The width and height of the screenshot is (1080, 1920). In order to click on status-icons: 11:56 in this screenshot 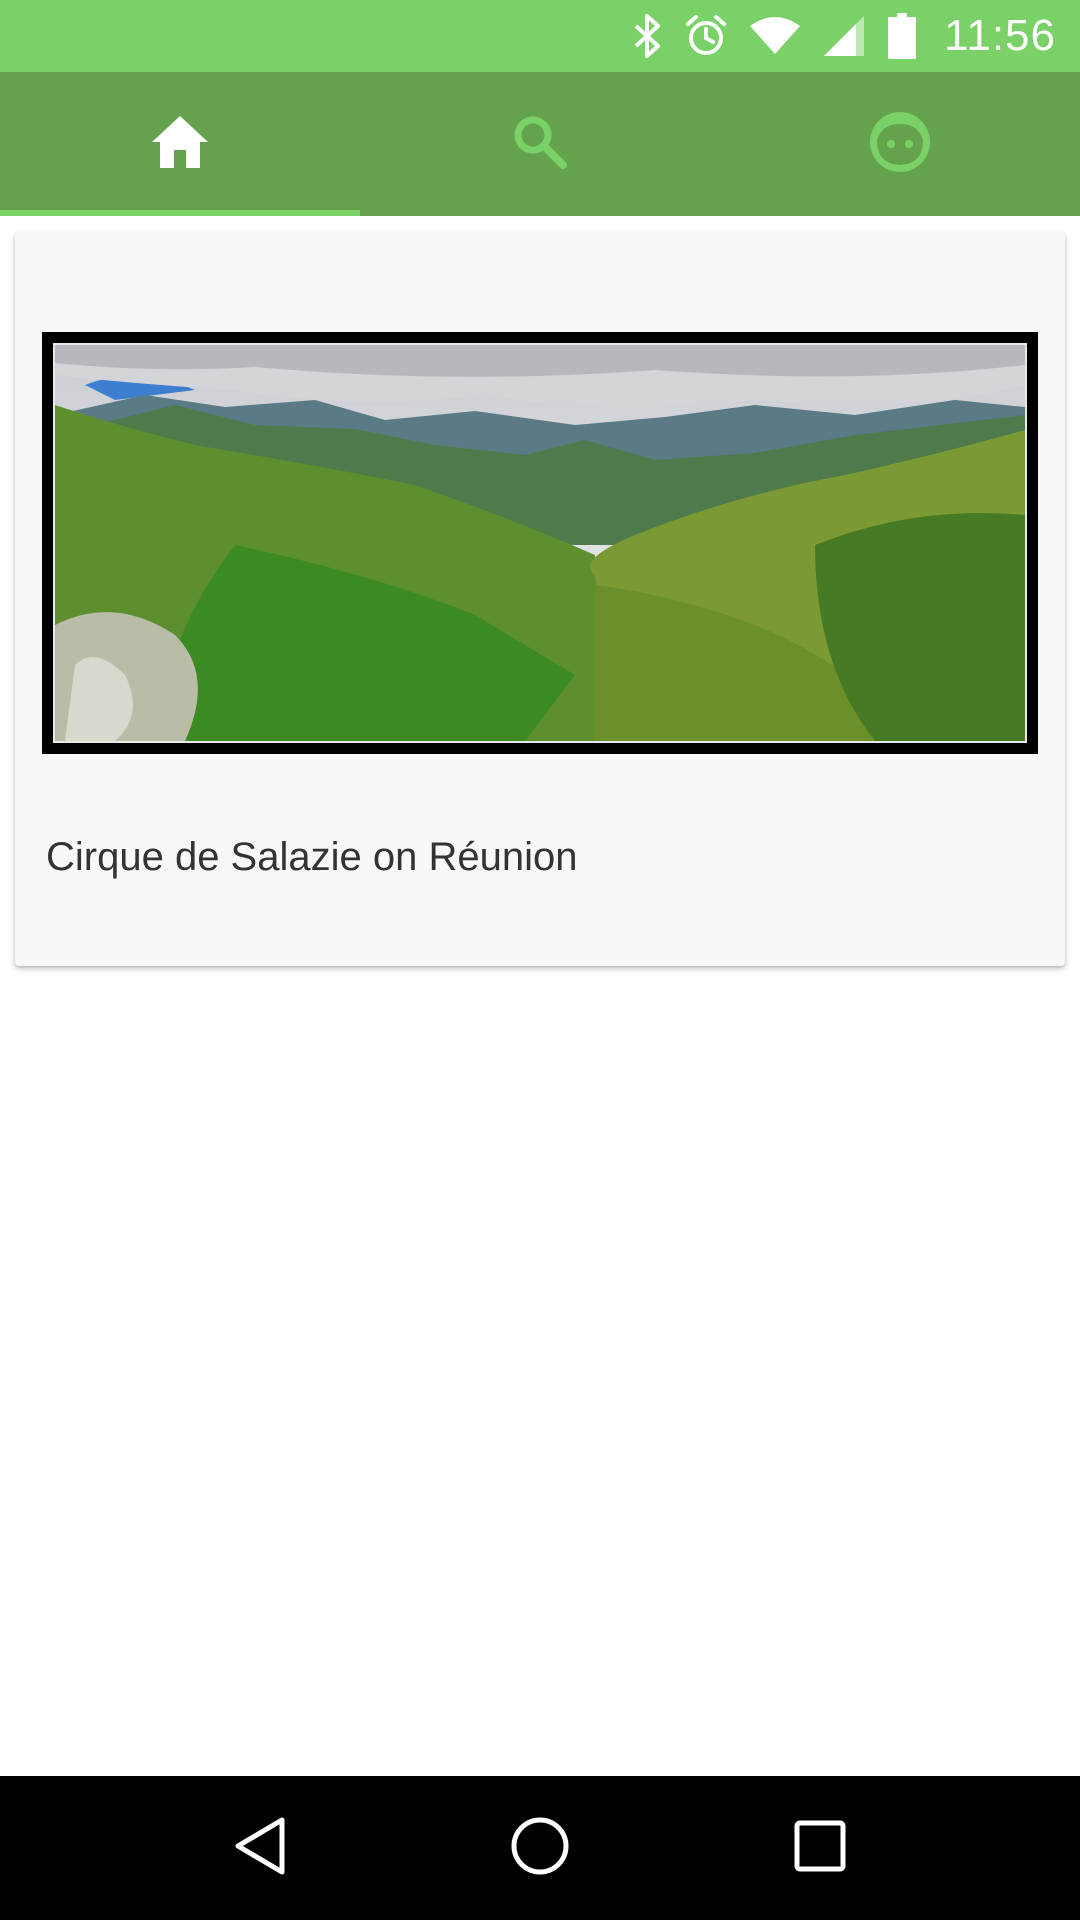, I will do `click(844, 36)`.